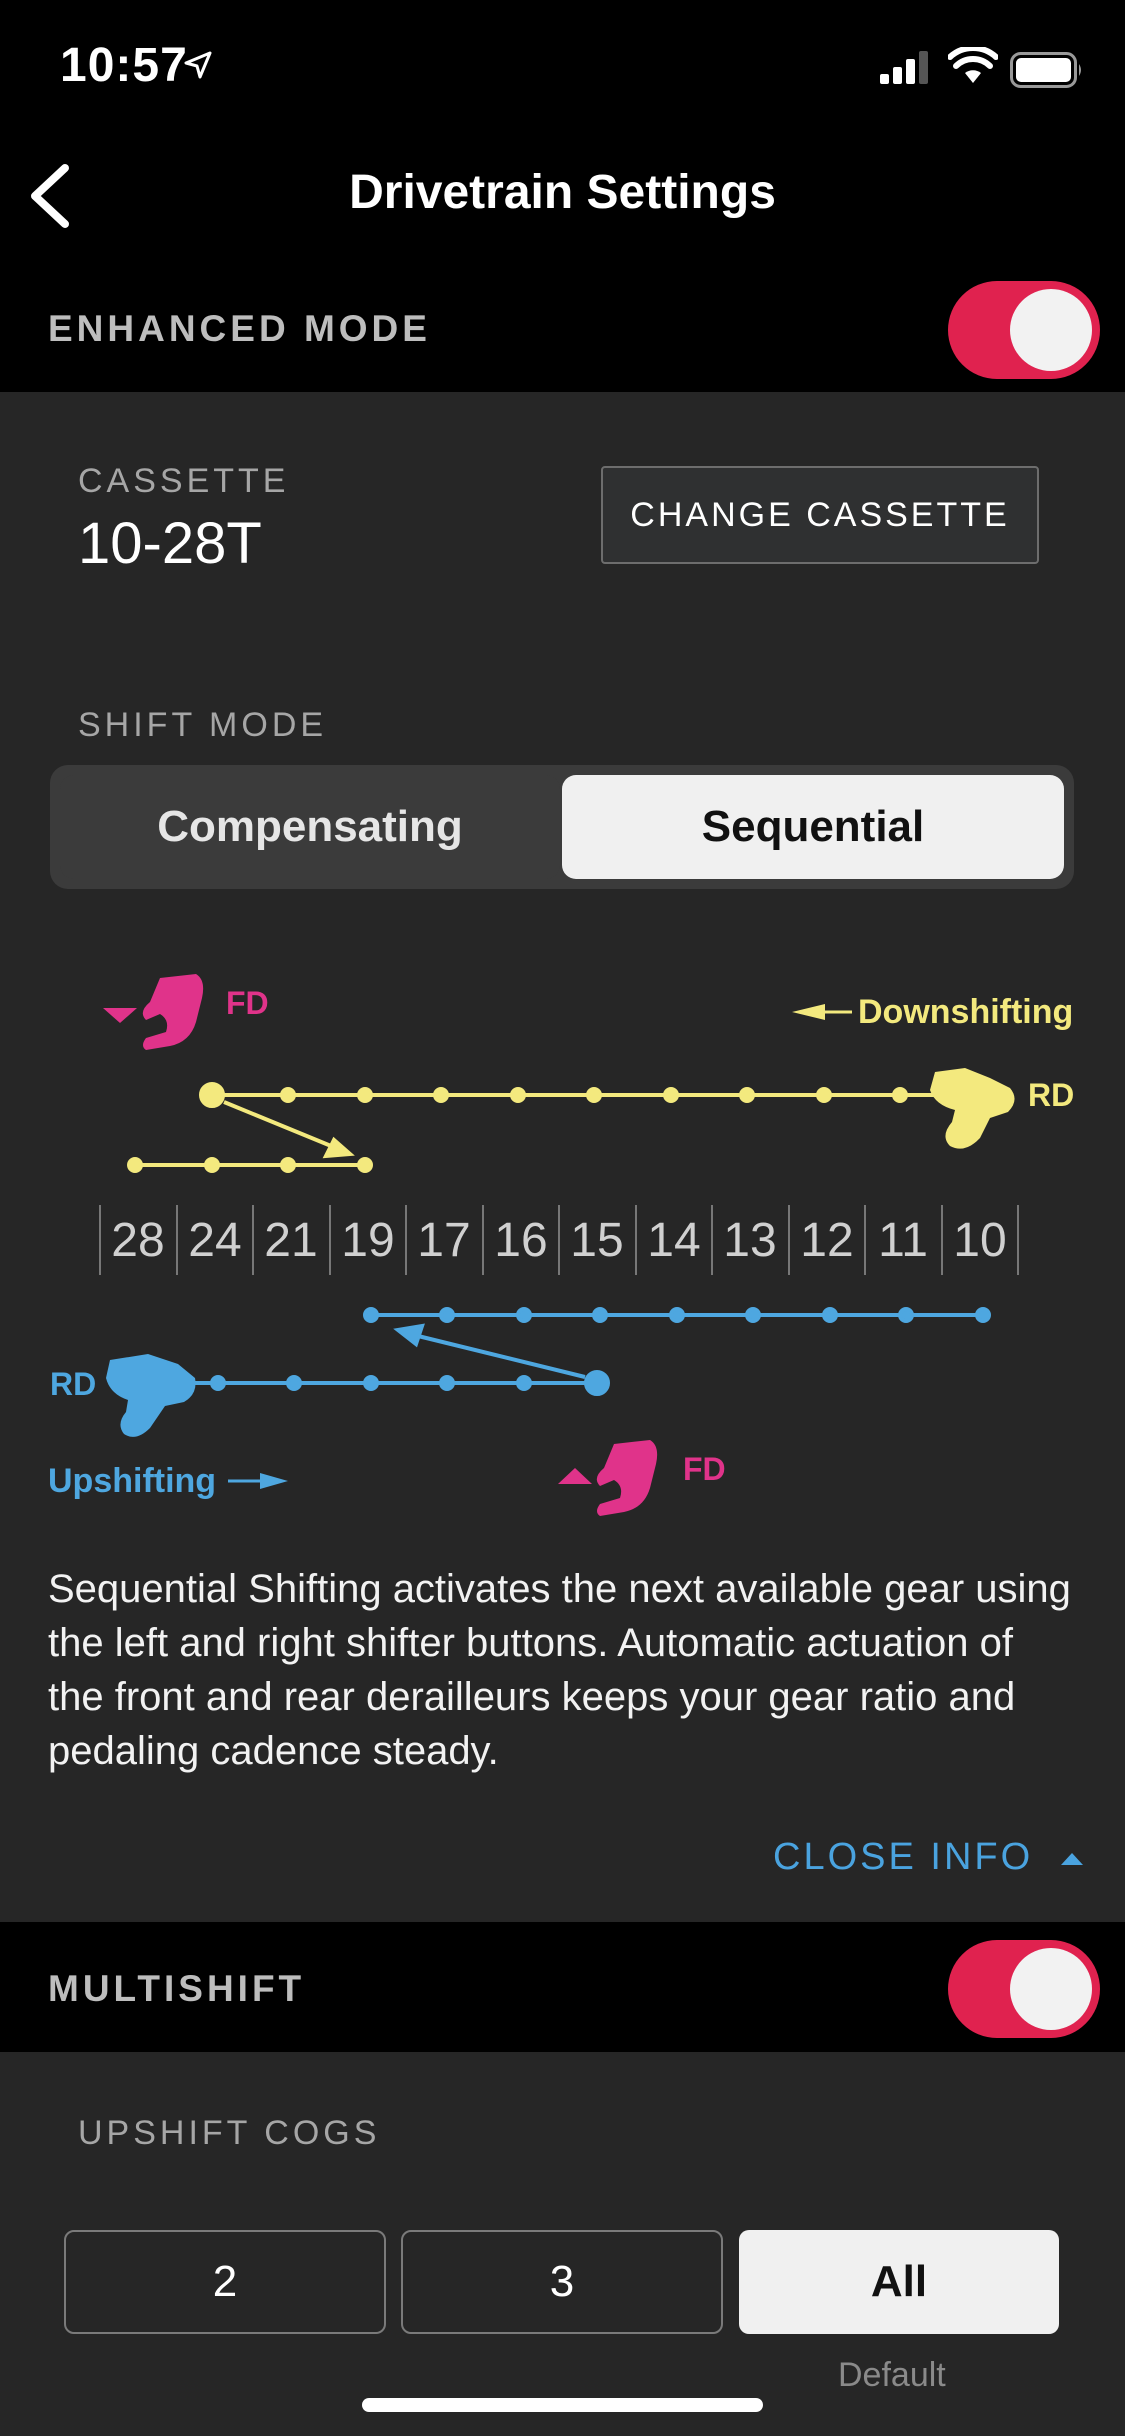  I want to click on shift-mode-segmented-control: Compensating Sequential, so click(562, 827).